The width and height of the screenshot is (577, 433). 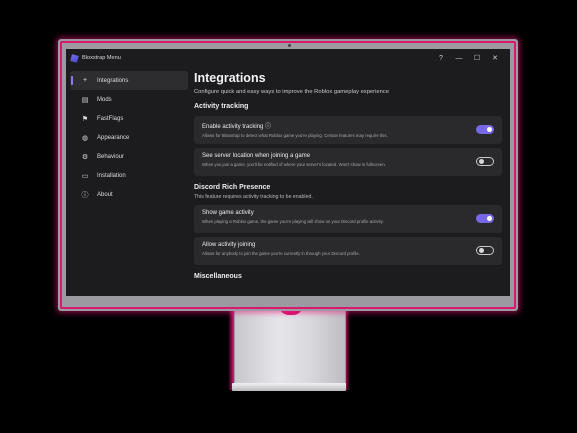 What do you see at coordinates (129, 118) in the screenshot?
I see `sidebar-item-fastflags: ⚑ FastFlags` at bounding box center [129, 118].